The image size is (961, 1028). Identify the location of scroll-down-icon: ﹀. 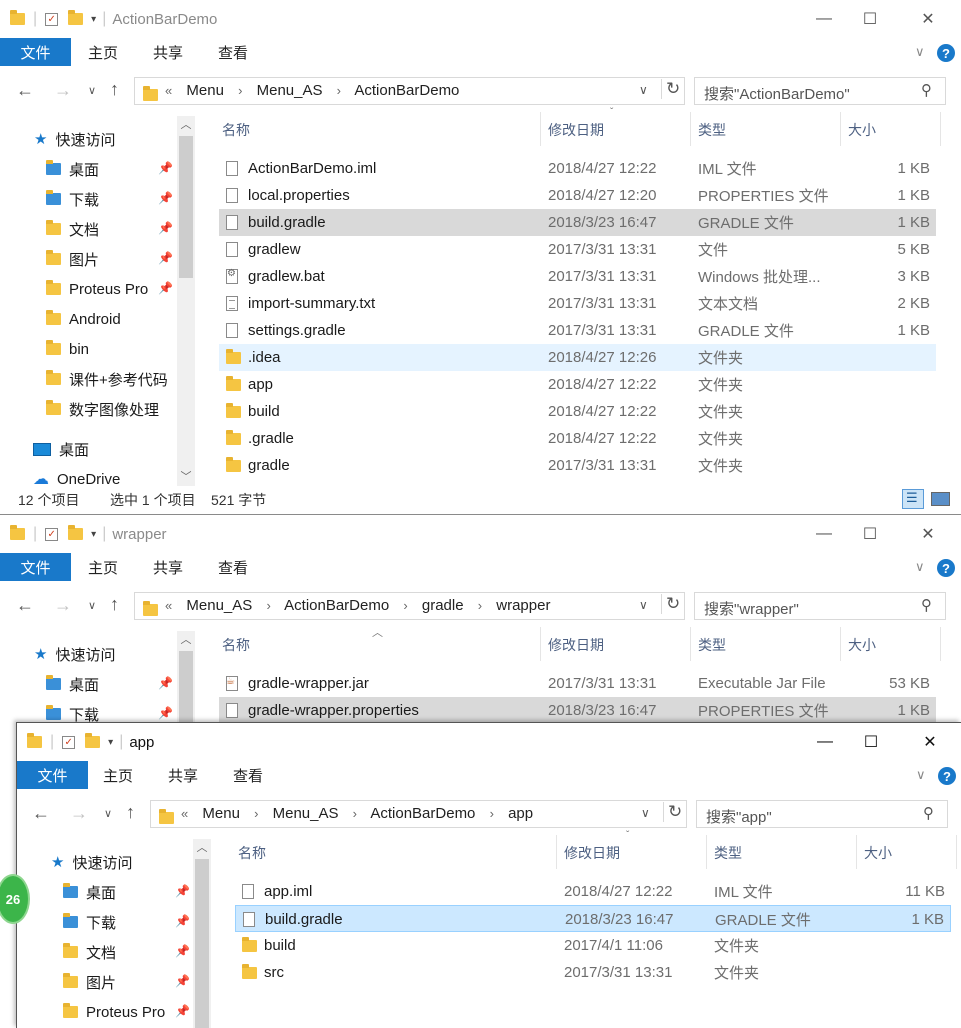
(186, 476).